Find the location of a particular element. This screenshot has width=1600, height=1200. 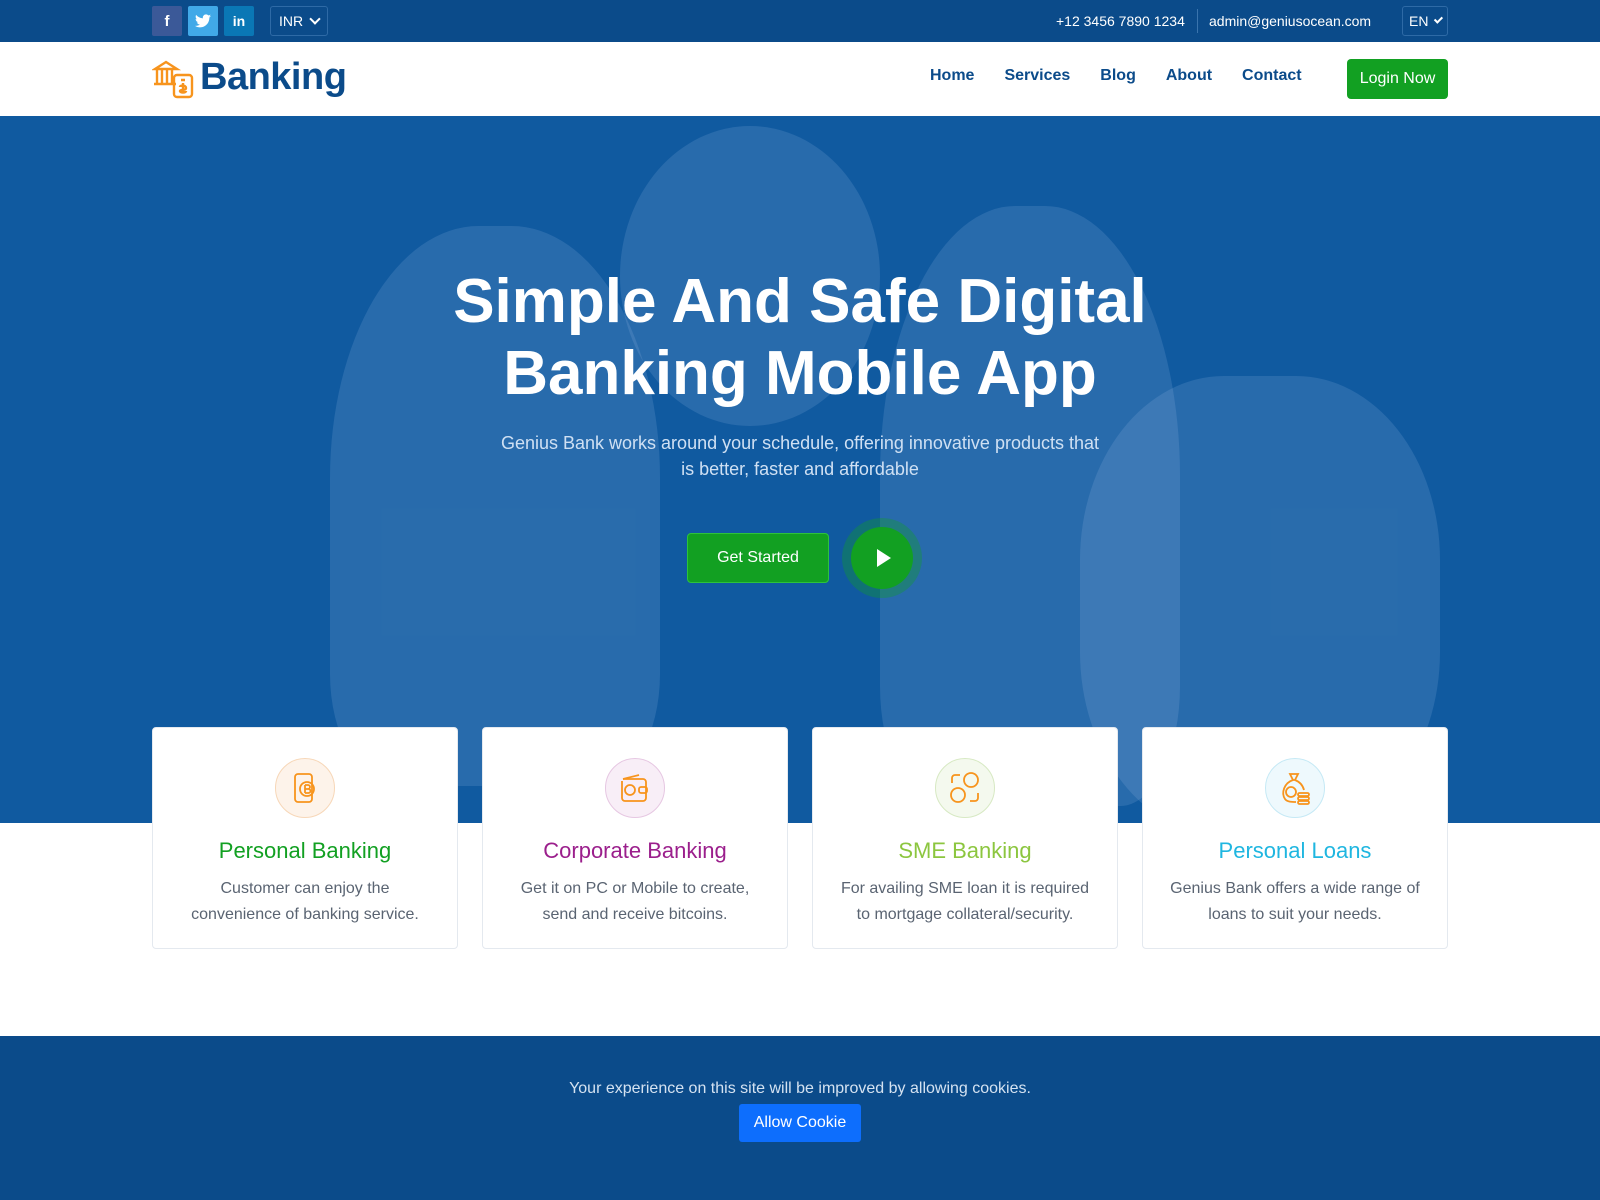

play-icon is located at coordinates (884, 558).